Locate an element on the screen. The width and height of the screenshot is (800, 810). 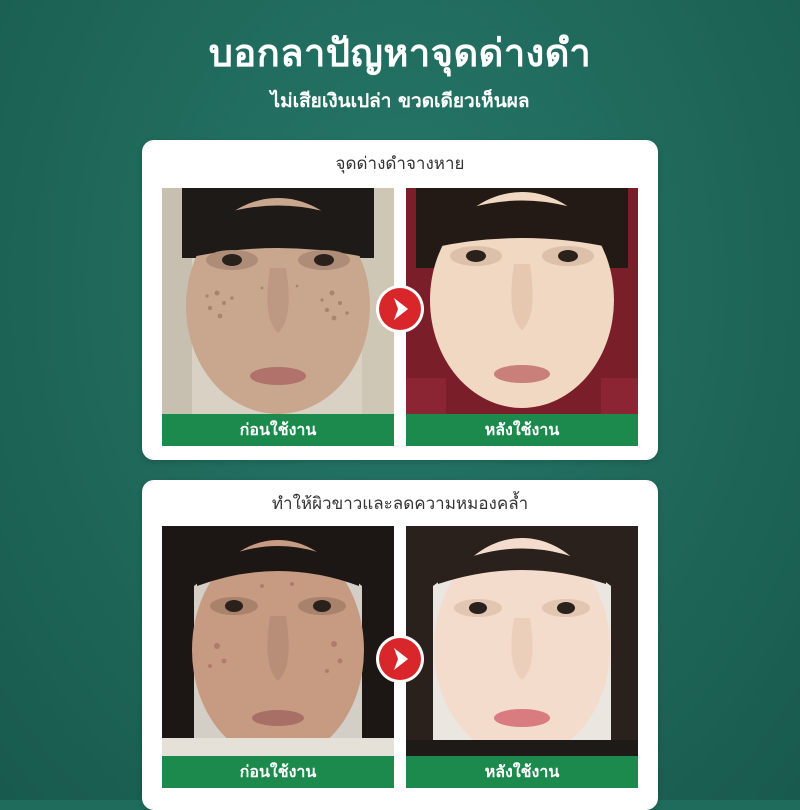
page-title: บอกลาปัญหาจุดด่างดำ is located at coordinates (400, 53).